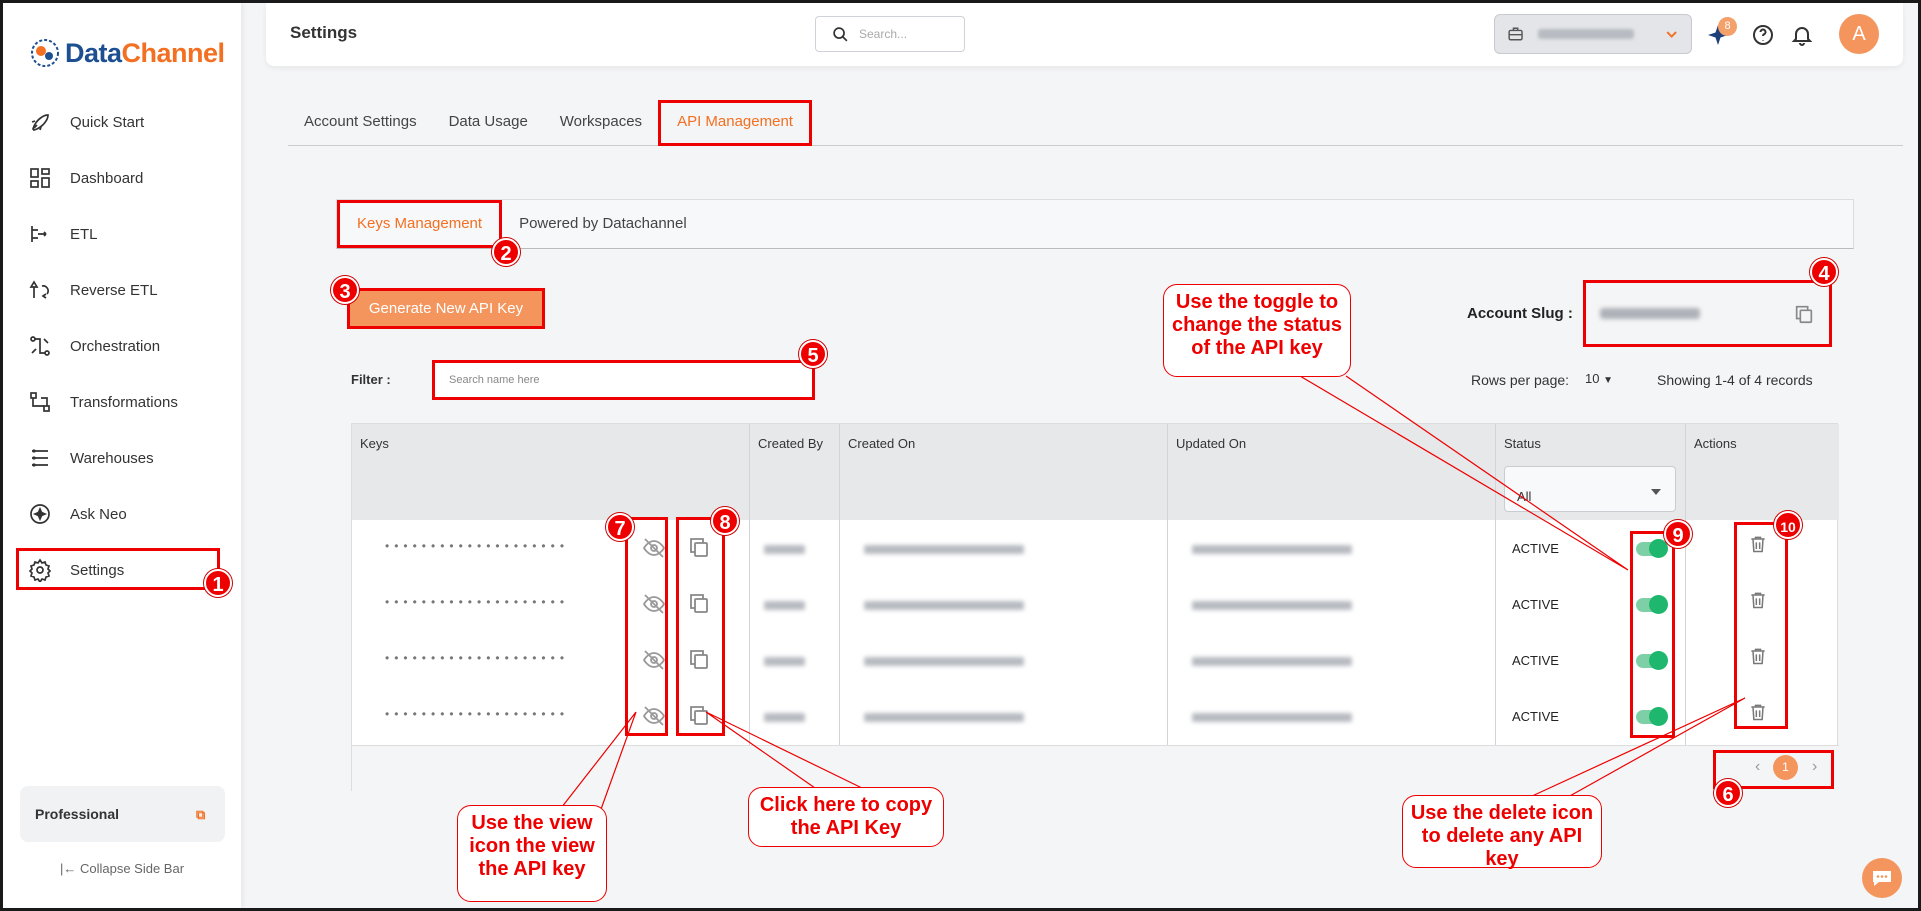  What do you see at coordinates (122, 402) in the screenshot?
I see `sidebar-item-transformations: Transformations` at bounding box center [122, 402].